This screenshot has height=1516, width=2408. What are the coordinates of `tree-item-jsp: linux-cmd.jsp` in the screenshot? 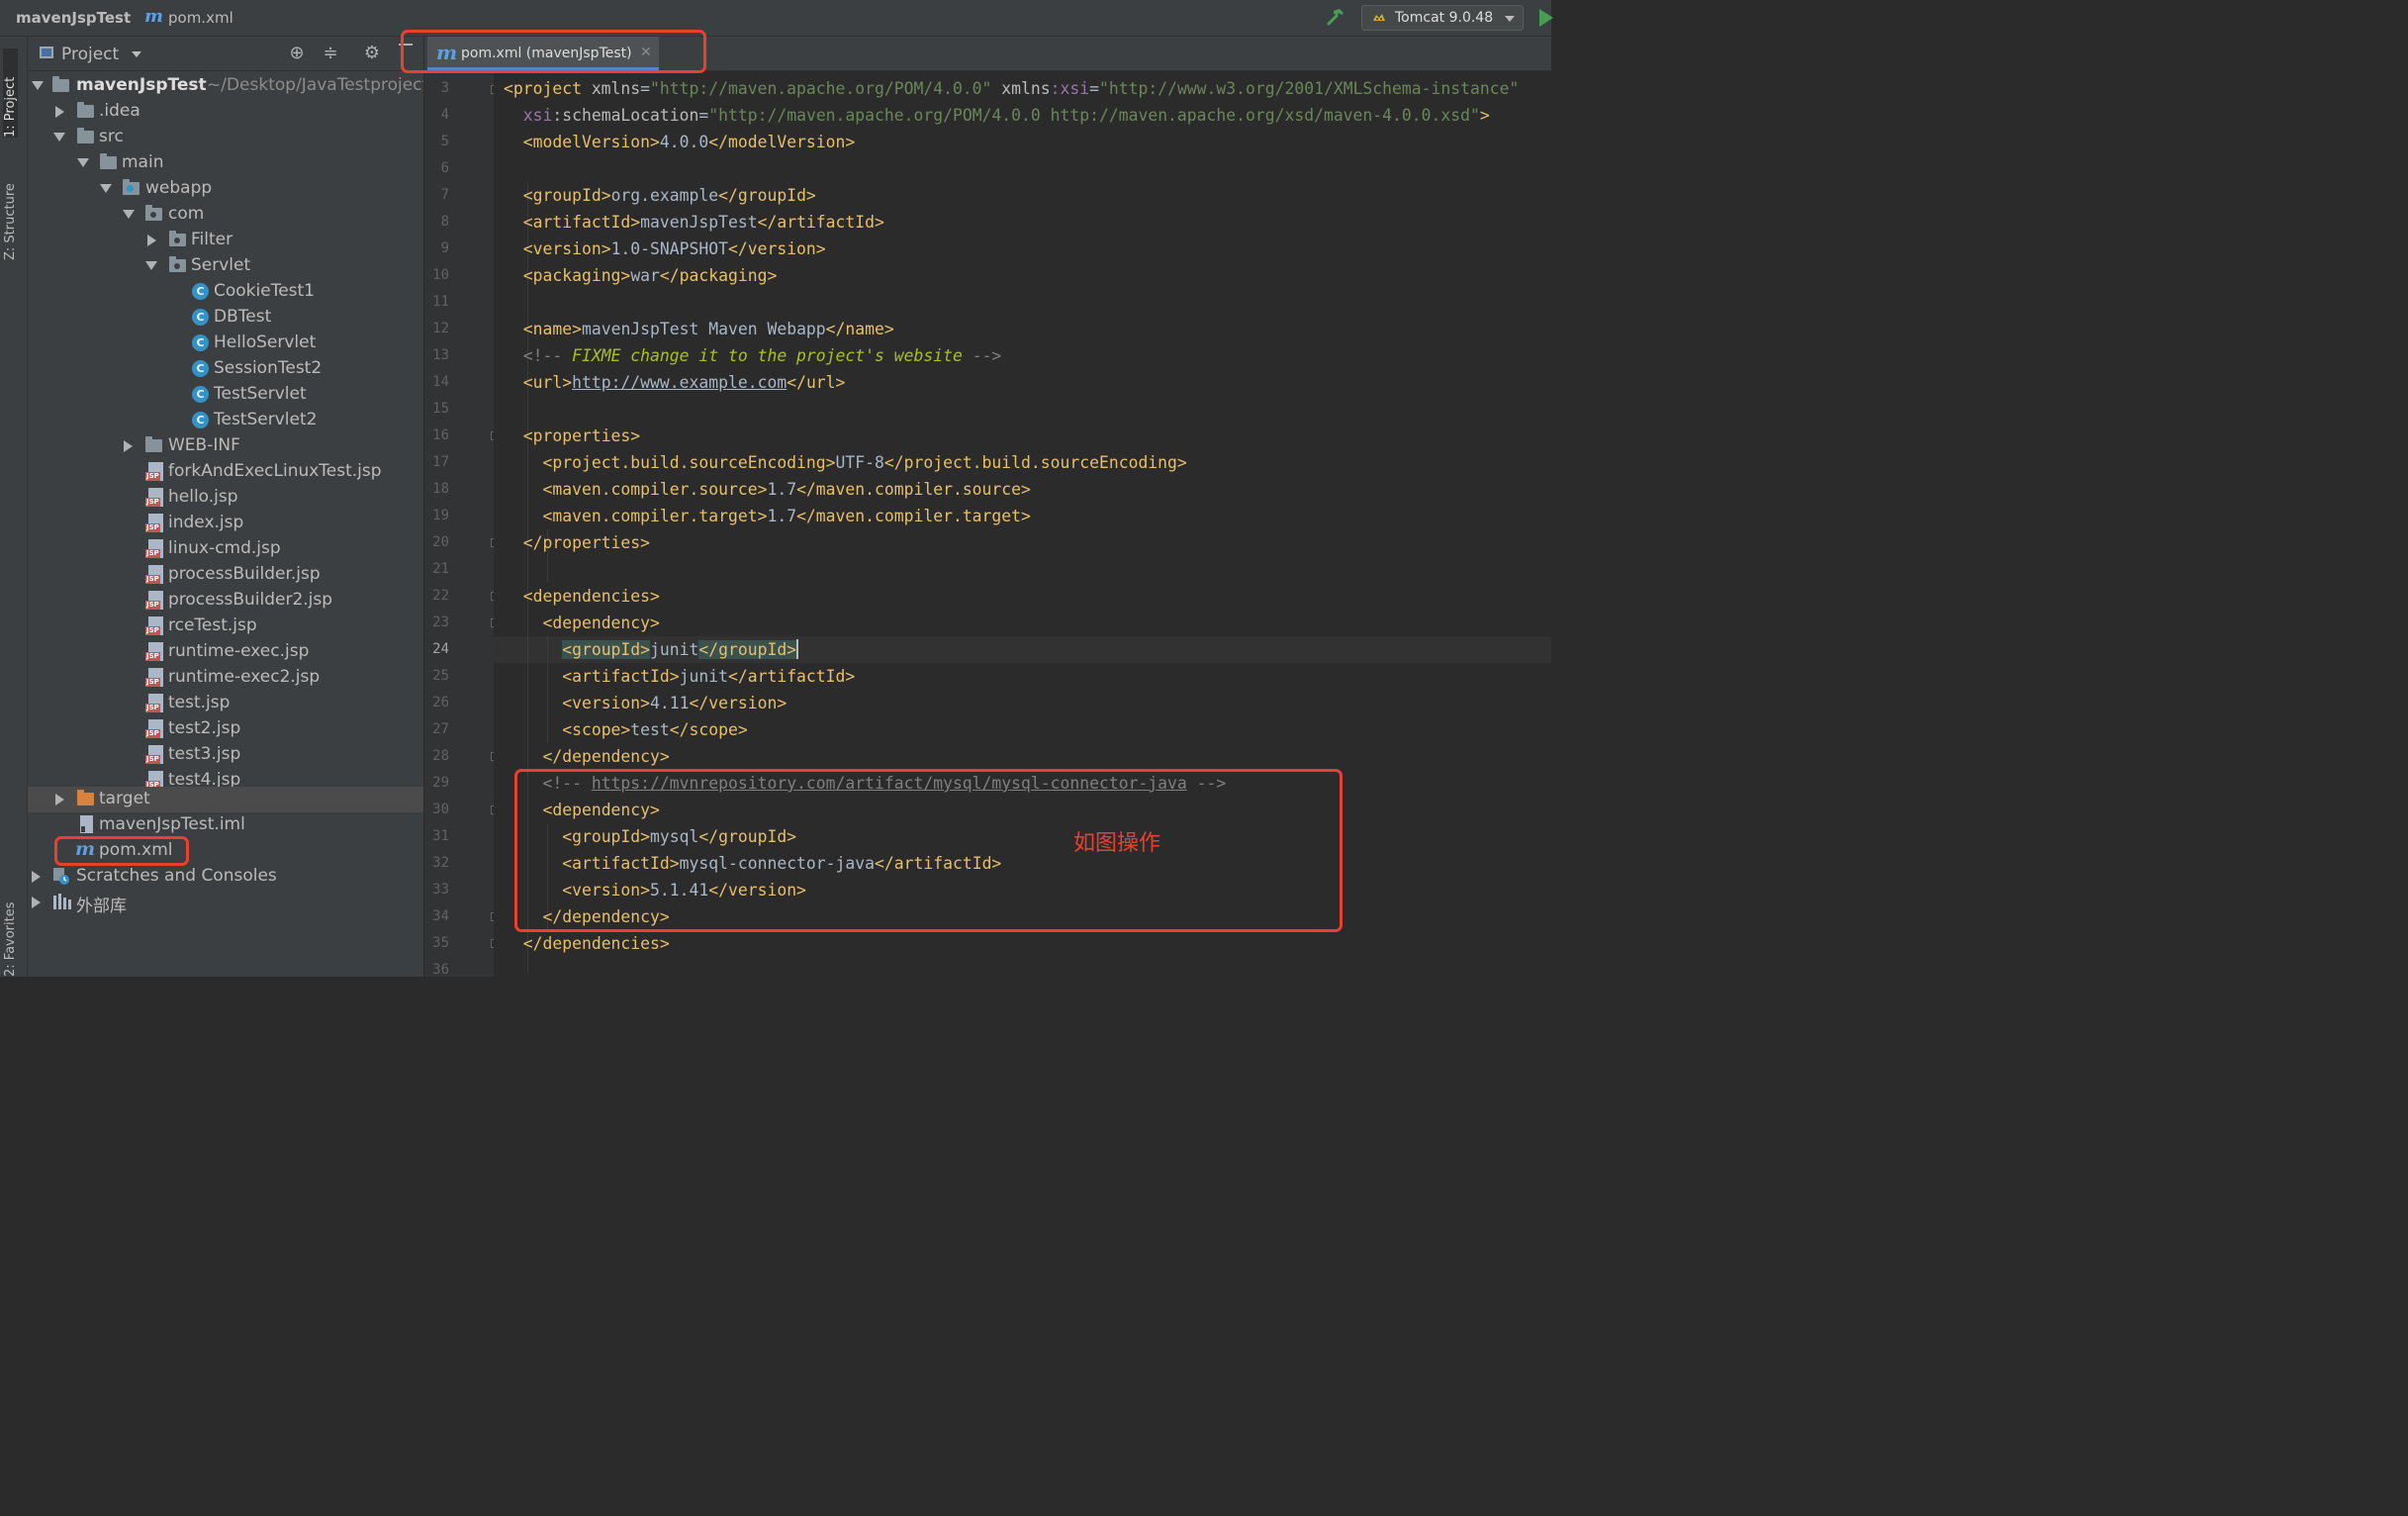 It's located at (225, 549).